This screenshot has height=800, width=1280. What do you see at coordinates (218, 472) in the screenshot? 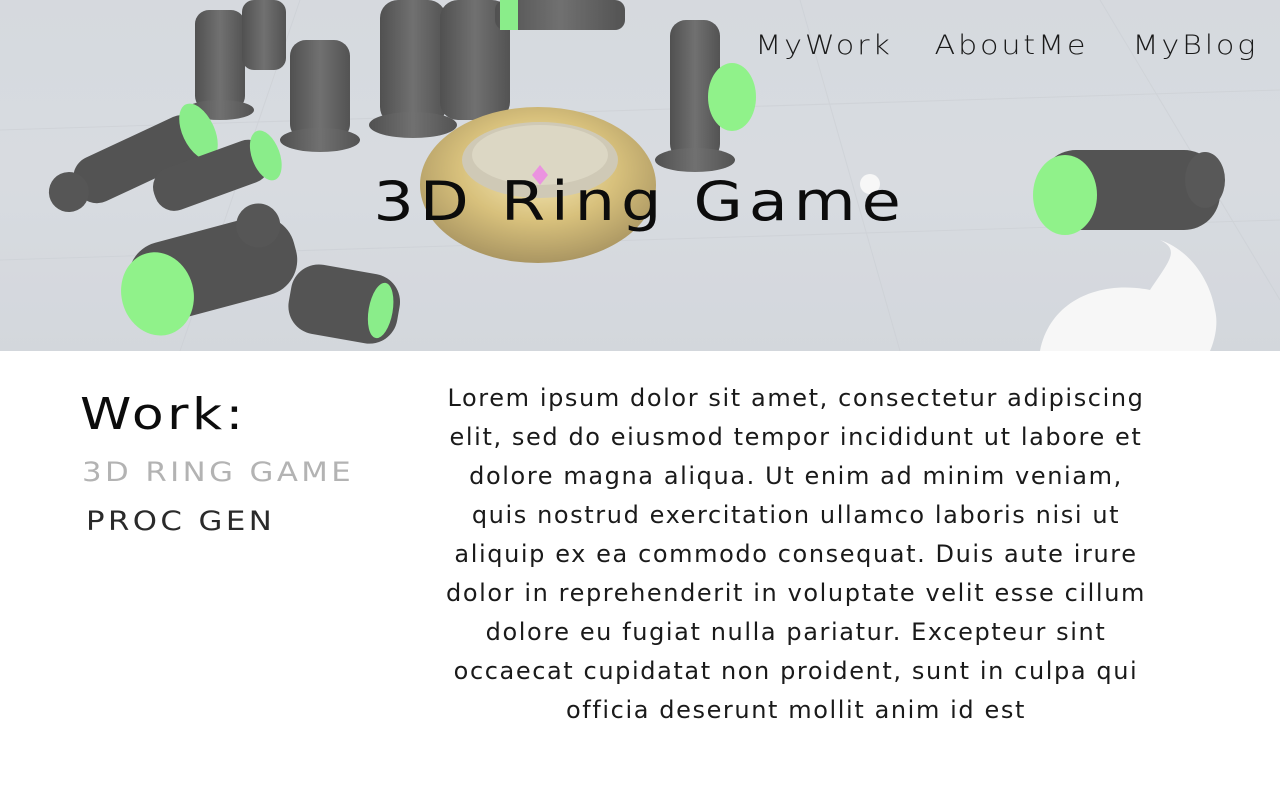
I see `work-item-3d-ring-game: 3D RING GAME` at bounding box center [218, 472].